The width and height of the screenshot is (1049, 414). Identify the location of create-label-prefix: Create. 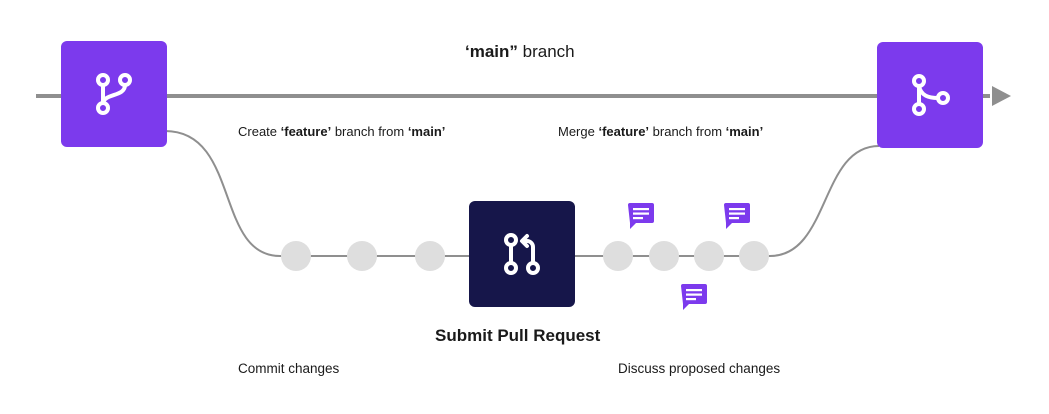
(259, 131).